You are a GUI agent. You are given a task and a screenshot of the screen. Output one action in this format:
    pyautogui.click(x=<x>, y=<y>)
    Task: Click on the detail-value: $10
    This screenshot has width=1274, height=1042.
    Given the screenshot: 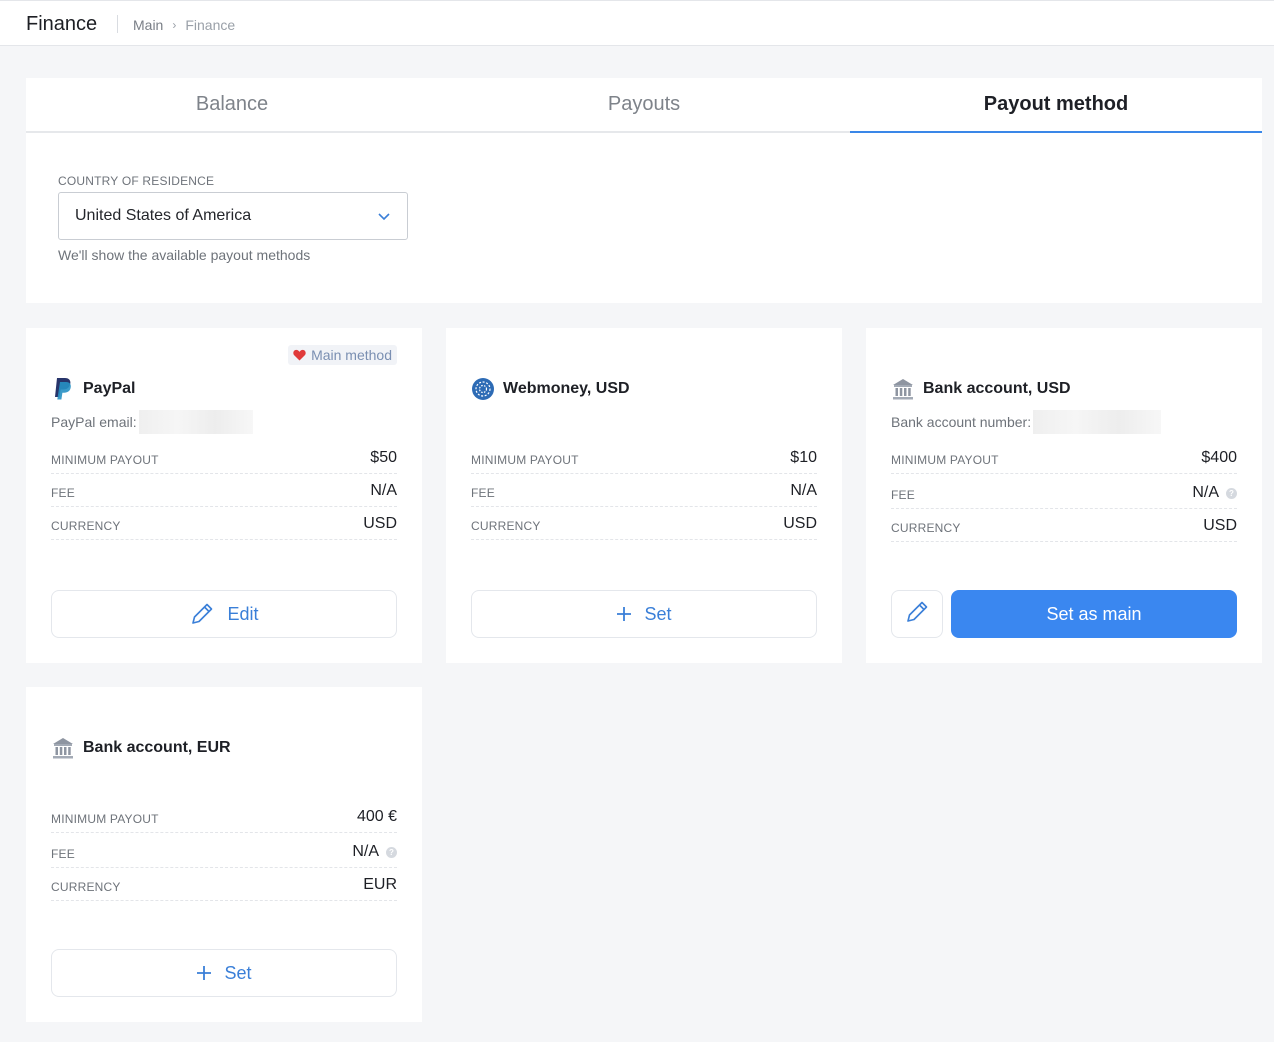 What is the action you would take?
    pyautogui.click(x=803, y=457)
    